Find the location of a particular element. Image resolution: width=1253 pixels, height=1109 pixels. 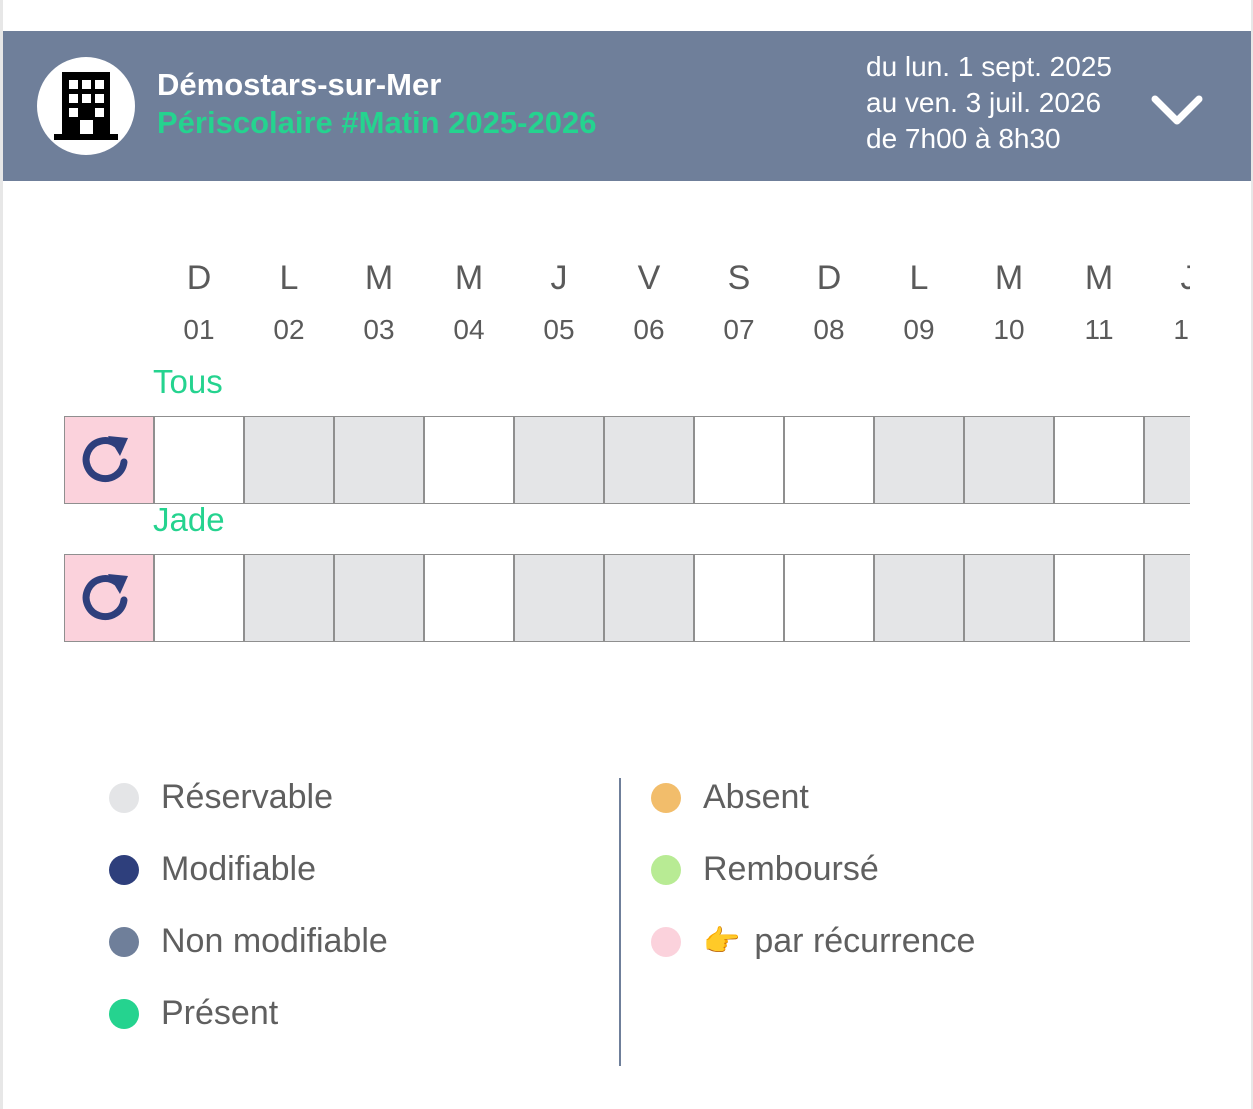

day-column-header: J 12 is located at coordinates (1167, 302).